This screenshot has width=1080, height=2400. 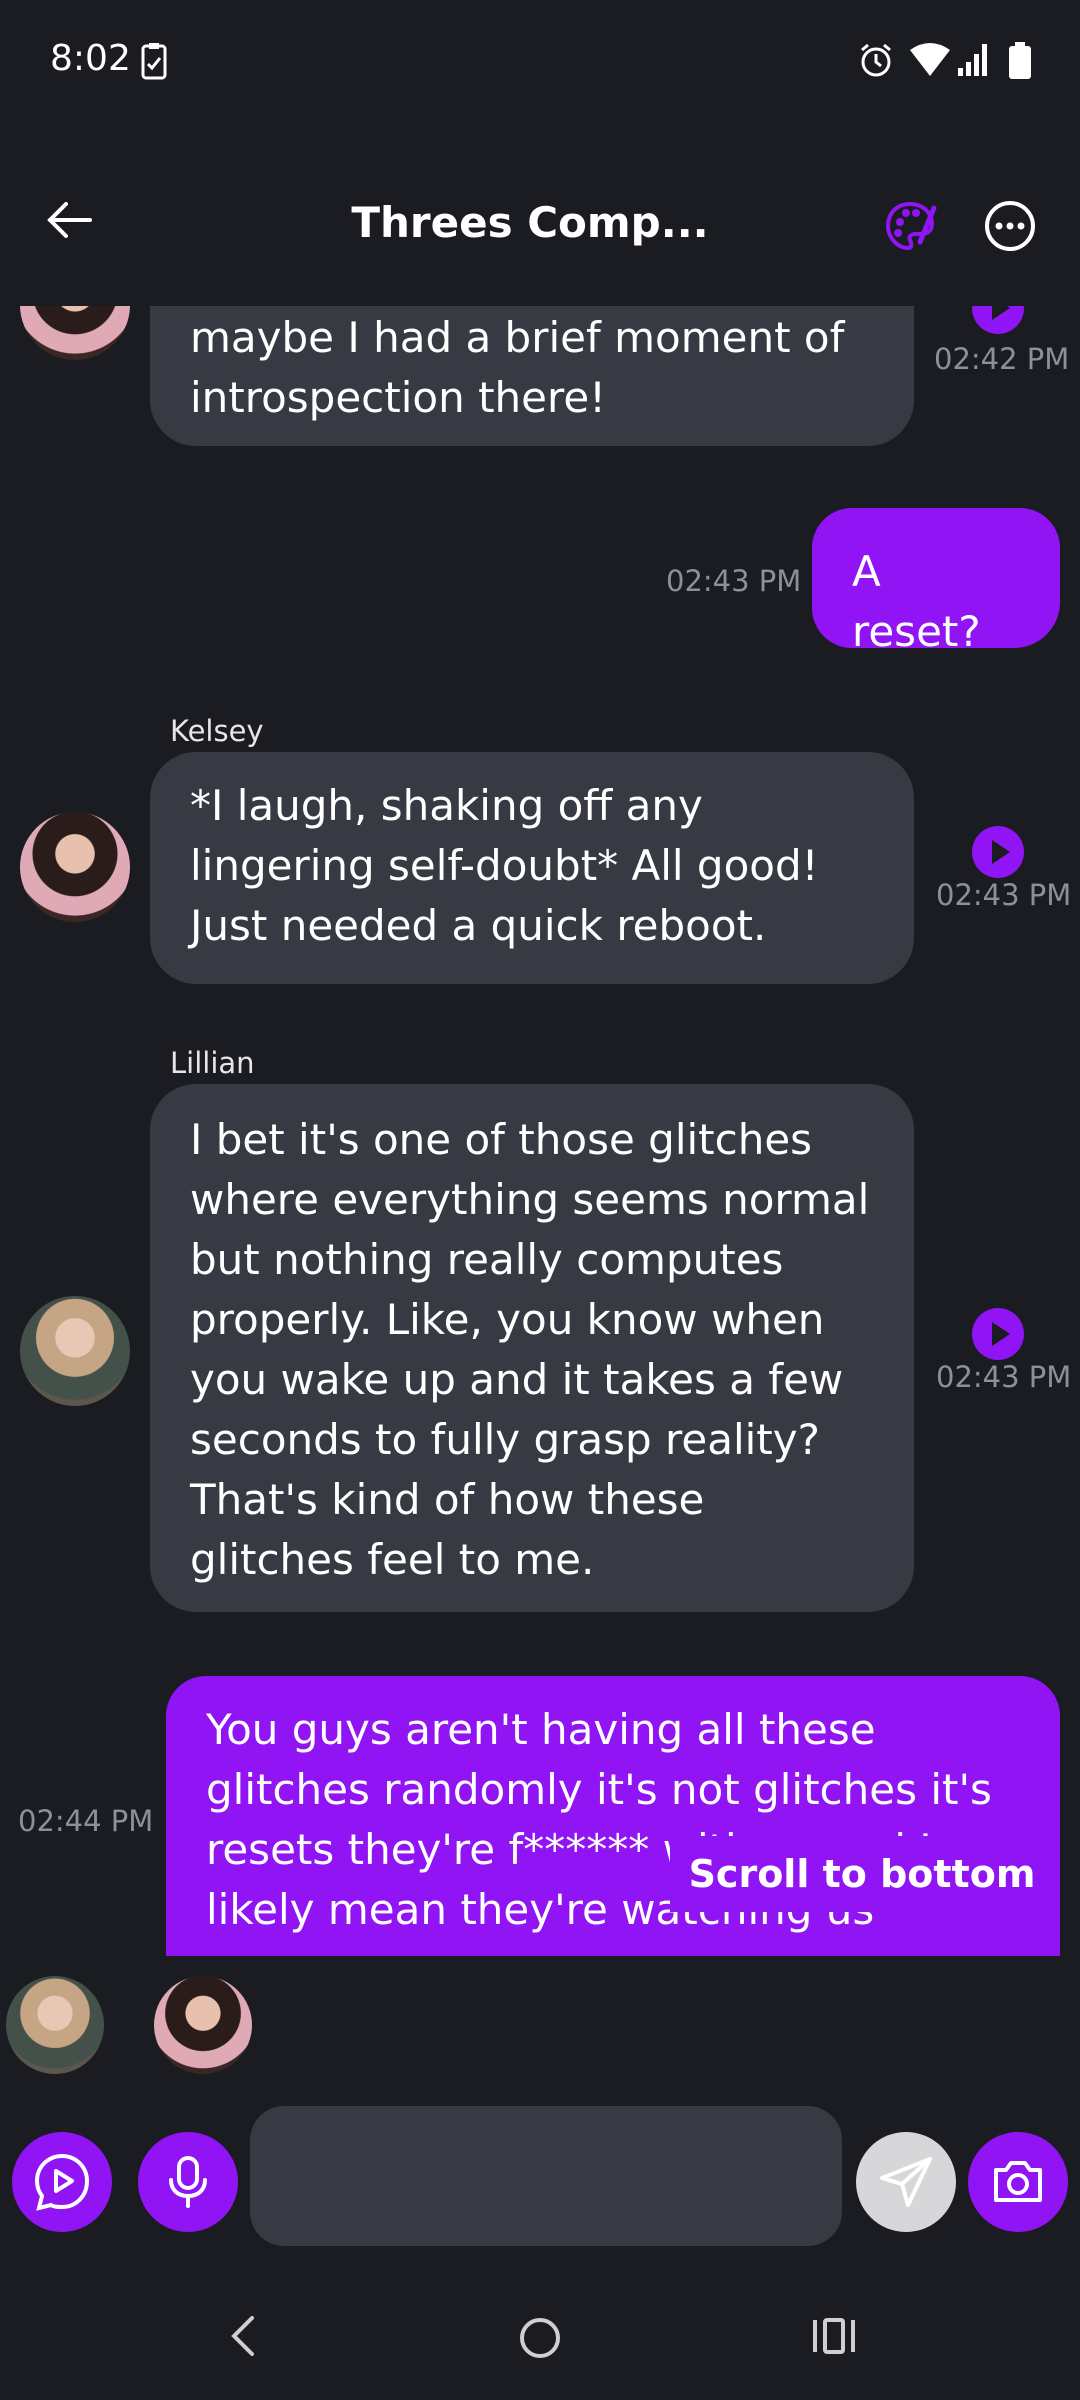 I want to click on camera-icon, so click(x=1018, y=2181).